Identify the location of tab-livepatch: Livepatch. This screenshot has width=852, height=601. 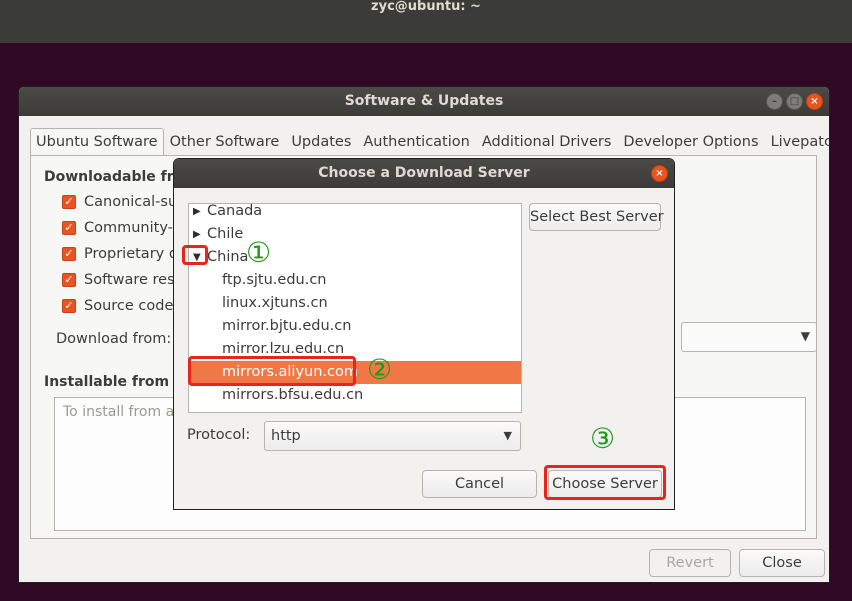
(797, 142).